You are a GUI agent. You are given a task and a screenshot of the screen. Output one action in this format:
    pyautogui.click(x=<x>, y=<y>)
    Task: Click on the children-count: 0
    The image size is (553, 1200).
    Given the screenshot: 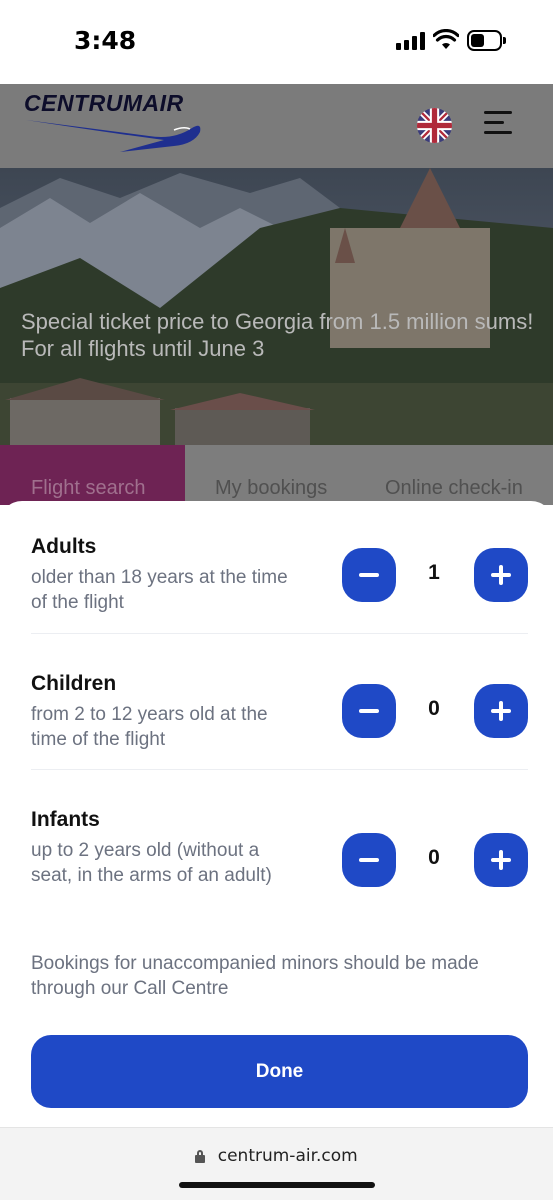 What is the action you would take?
    pyautogui.click(x=434, y=708)
    